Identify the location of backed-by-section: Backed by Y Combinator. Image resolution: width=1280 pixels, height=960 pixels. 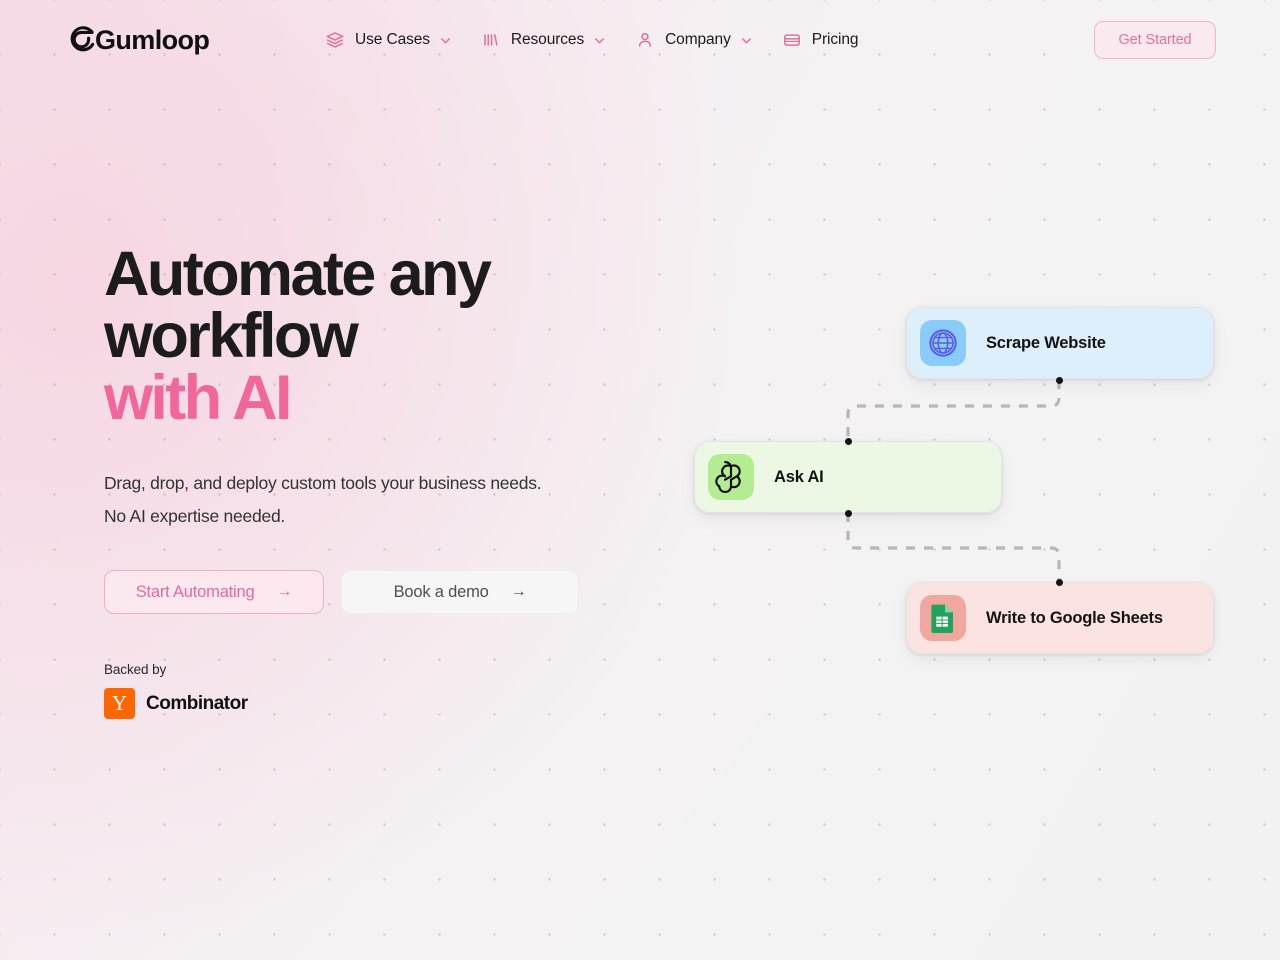
(394, 690).